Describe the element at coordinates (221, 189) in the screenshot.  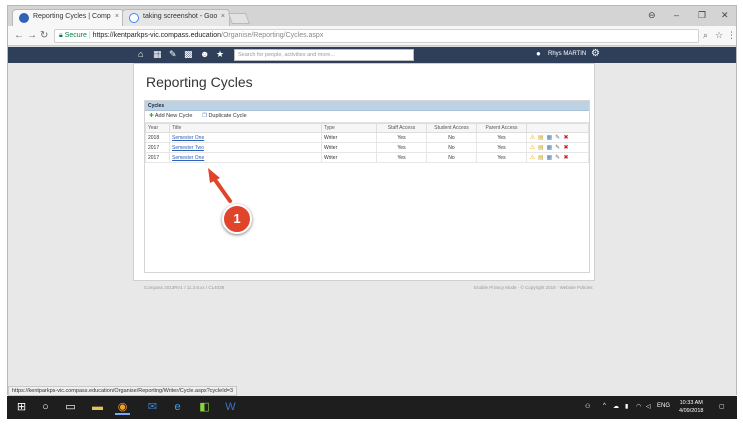
I see `arrow-shaft` at that location.